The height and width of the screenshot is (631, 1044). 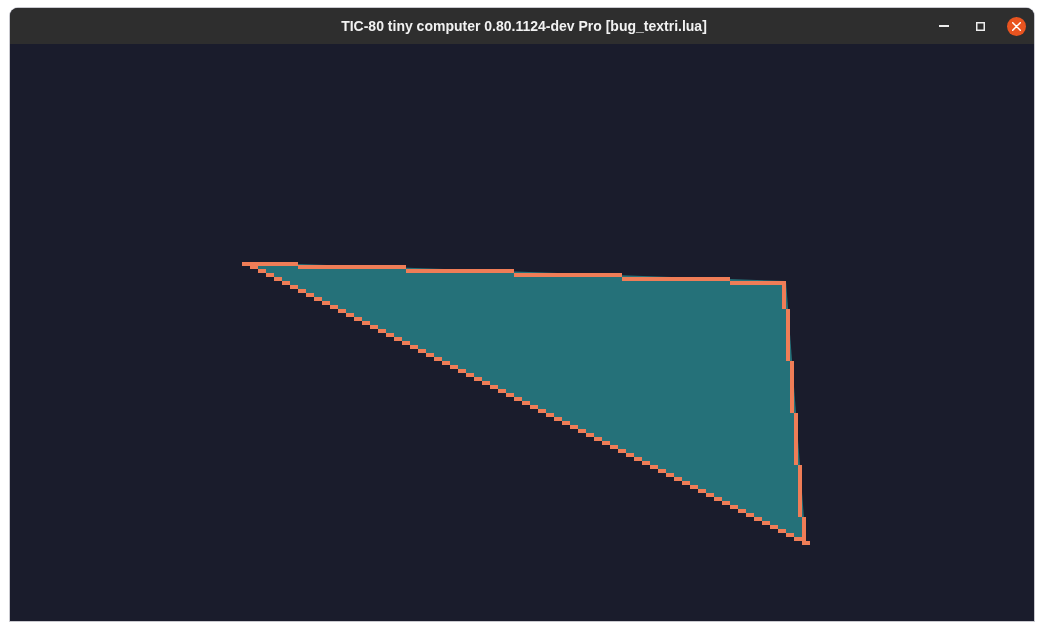 What do you see at coordinates (980, 26) in the screenshot?
I see `maximize-icon` at bounding box center [980, 26].